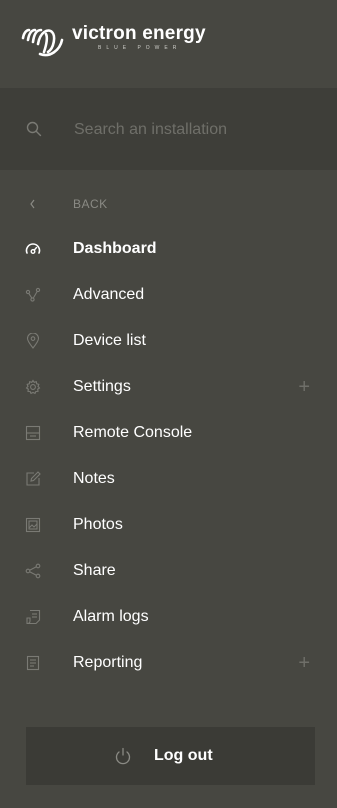 This screenshot has height=808, width=337. What do you see at coordinates (111, 616) in the screenshot?
I see `nav-item-label: Alarm logs` at bounding box center [111, 616].